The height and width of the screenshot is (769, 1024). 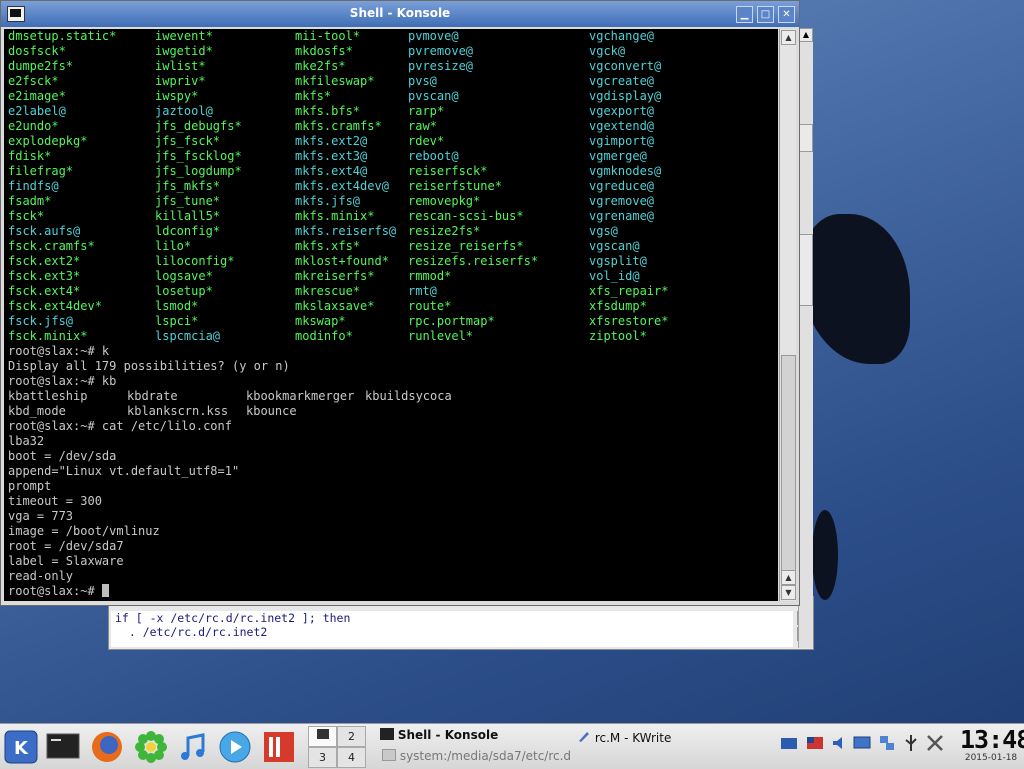 What do you see at coordinates (476, 756) in the screenshot?
I see `task-subtitle: system:/media/sda7/etc/rc.d` at bounding box center [476, 756].